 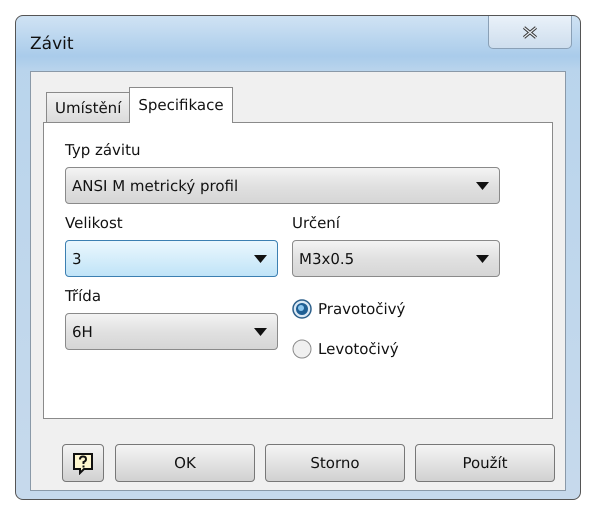 What do you see at coordinates (396, 258) in the screenshot?
I see `dropdown: M3x0.5` at bounding box center [396, 258].